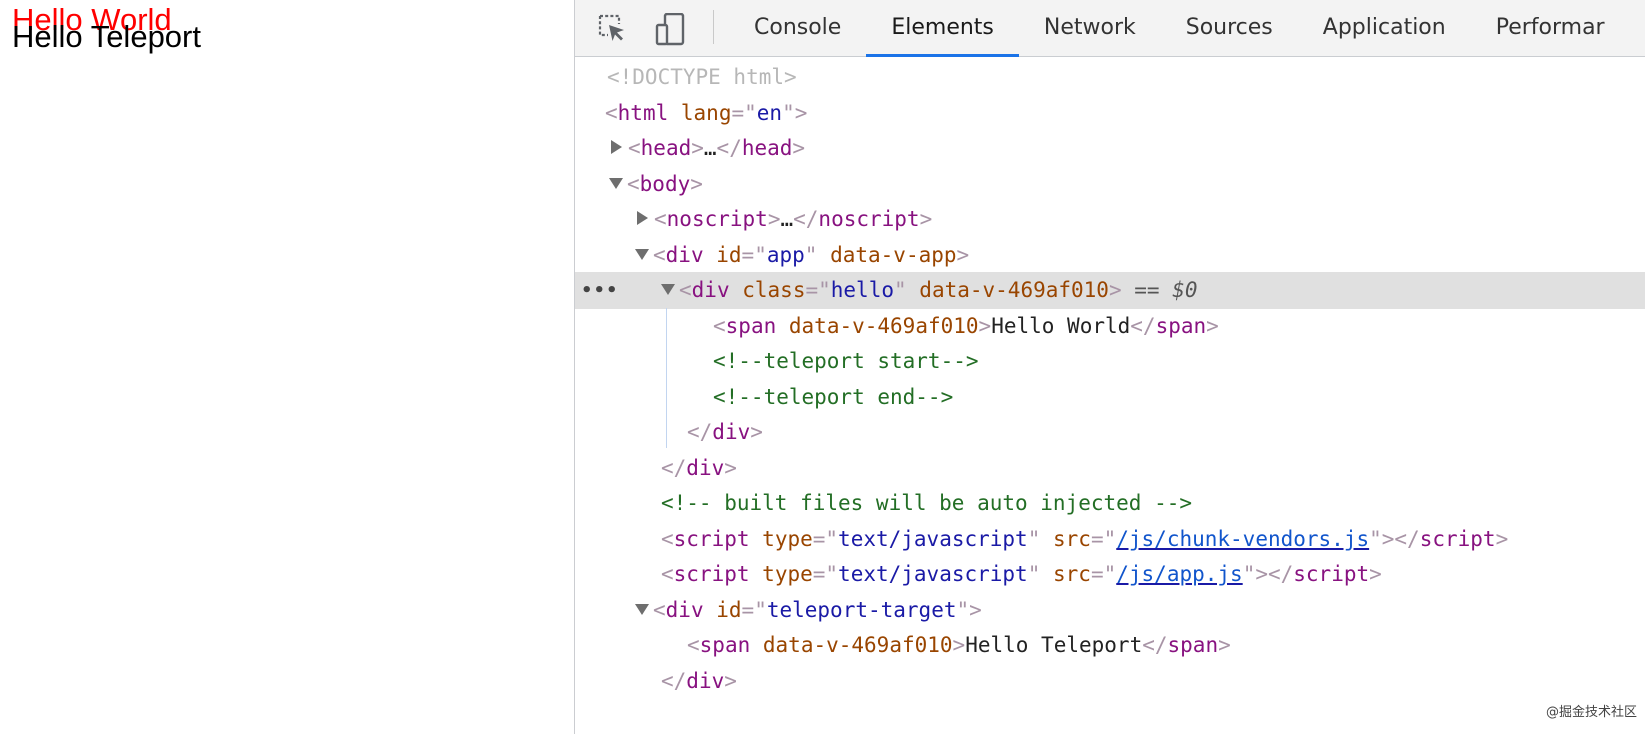 Image resolution: width=1645 pixels, height=734 pixels. I want to click on tree-row-hello-span: <span data-v-469af010>Hello World</span>, so click(1110, 326).